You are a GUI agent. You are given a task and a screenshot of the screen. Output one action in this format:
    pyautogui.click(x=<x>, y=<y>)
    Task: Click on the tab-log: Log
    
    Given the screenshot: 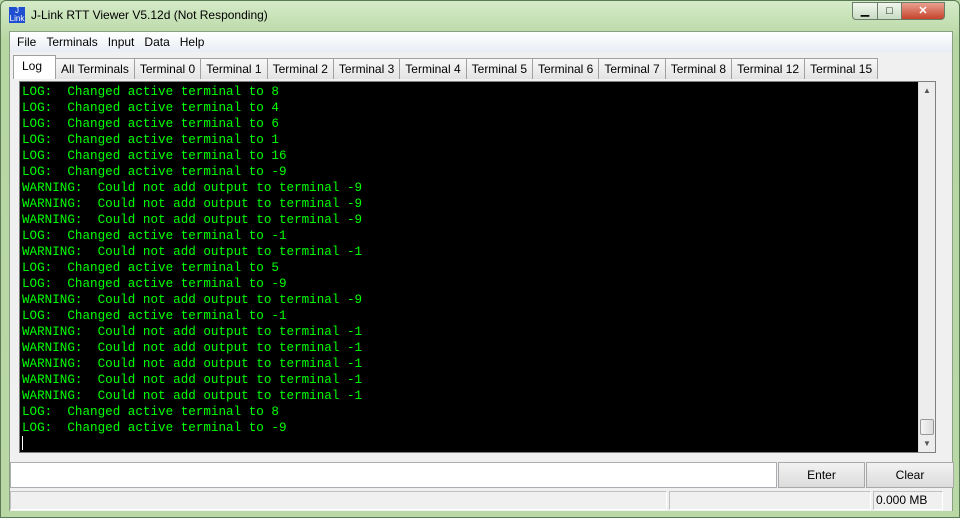 What is the action you would take?
    pyautogui.click(x=35, y=67)
    